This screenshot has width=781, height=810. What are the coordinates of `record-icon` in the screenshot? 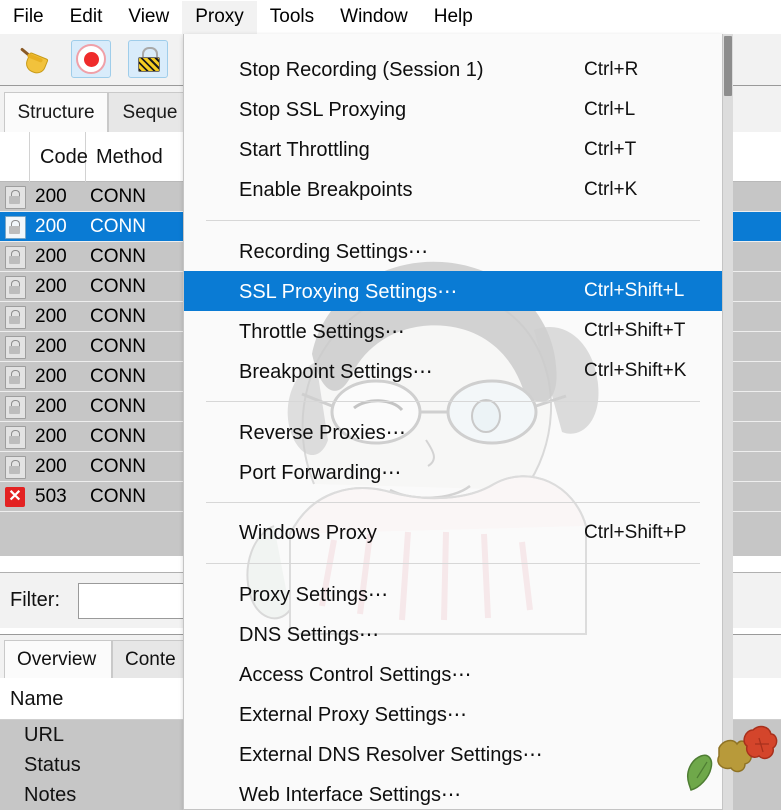 It's located at (91, 59).